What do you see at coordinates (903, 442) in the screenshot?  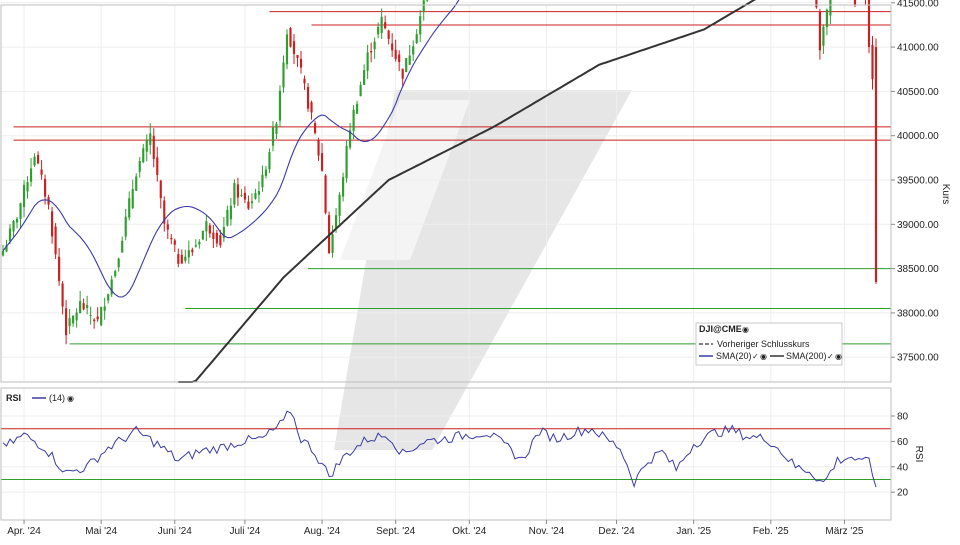 I see `rsi-tick-label: 60` at bounding box center [903, 442].